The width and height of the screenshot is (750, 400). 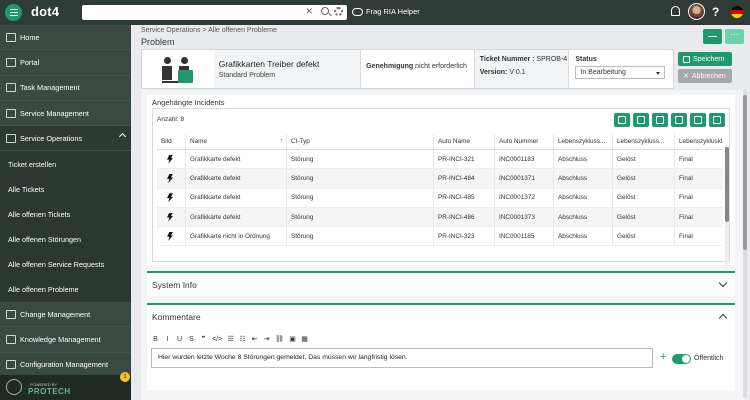 I want to click on outdent-icon: ⇤, so click(x=254, y=339).